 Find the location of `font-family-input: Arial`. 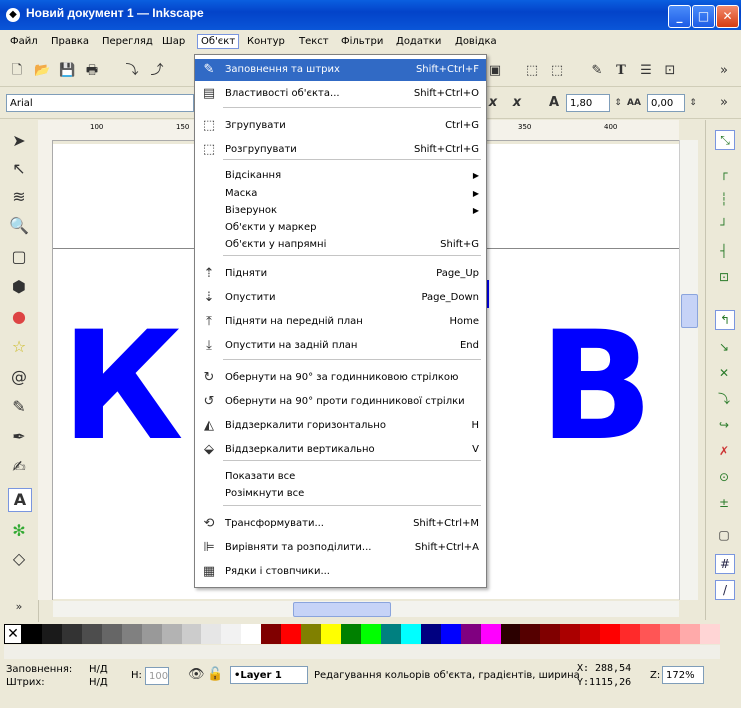

font-family-input: Arial is located at coordinates (100, 103).